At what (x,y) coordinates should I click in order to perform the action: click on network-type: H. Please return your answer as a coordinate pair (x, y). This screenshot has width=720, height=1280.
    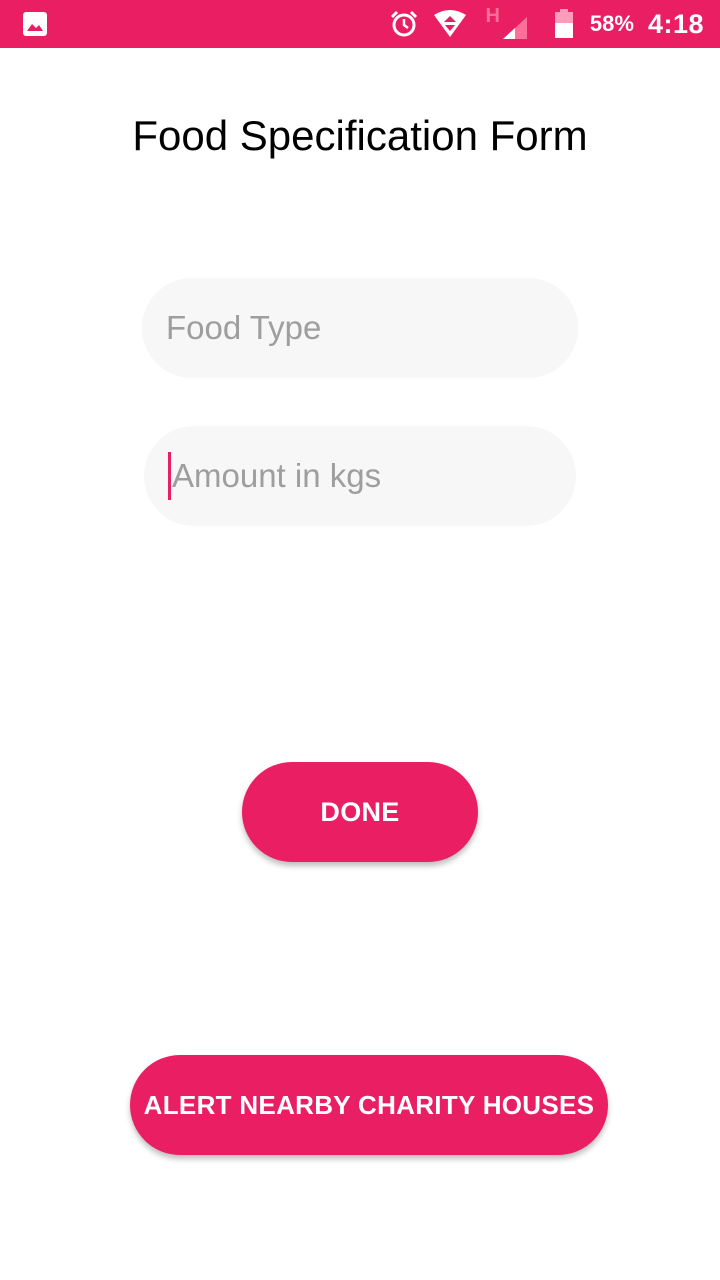
    Looking at the image, I should click on (492, 15).